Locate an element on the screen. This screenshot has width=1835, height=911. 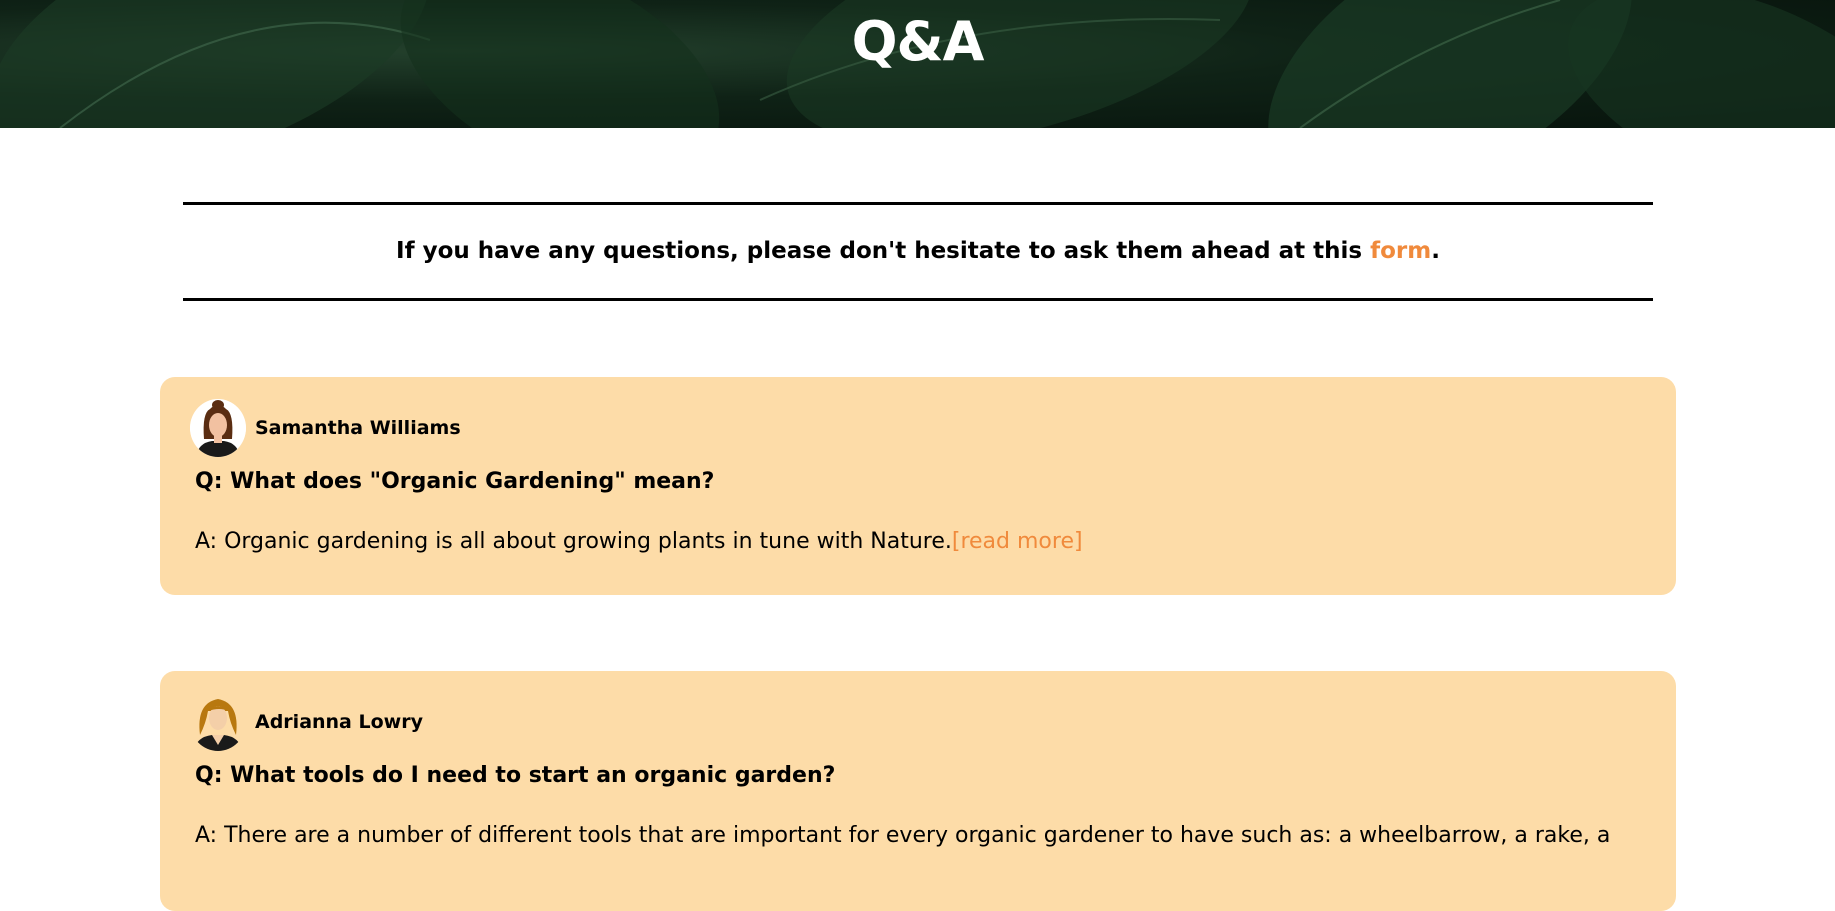
author-name: Adrianna Lowry is located at coordinates (339, 722).